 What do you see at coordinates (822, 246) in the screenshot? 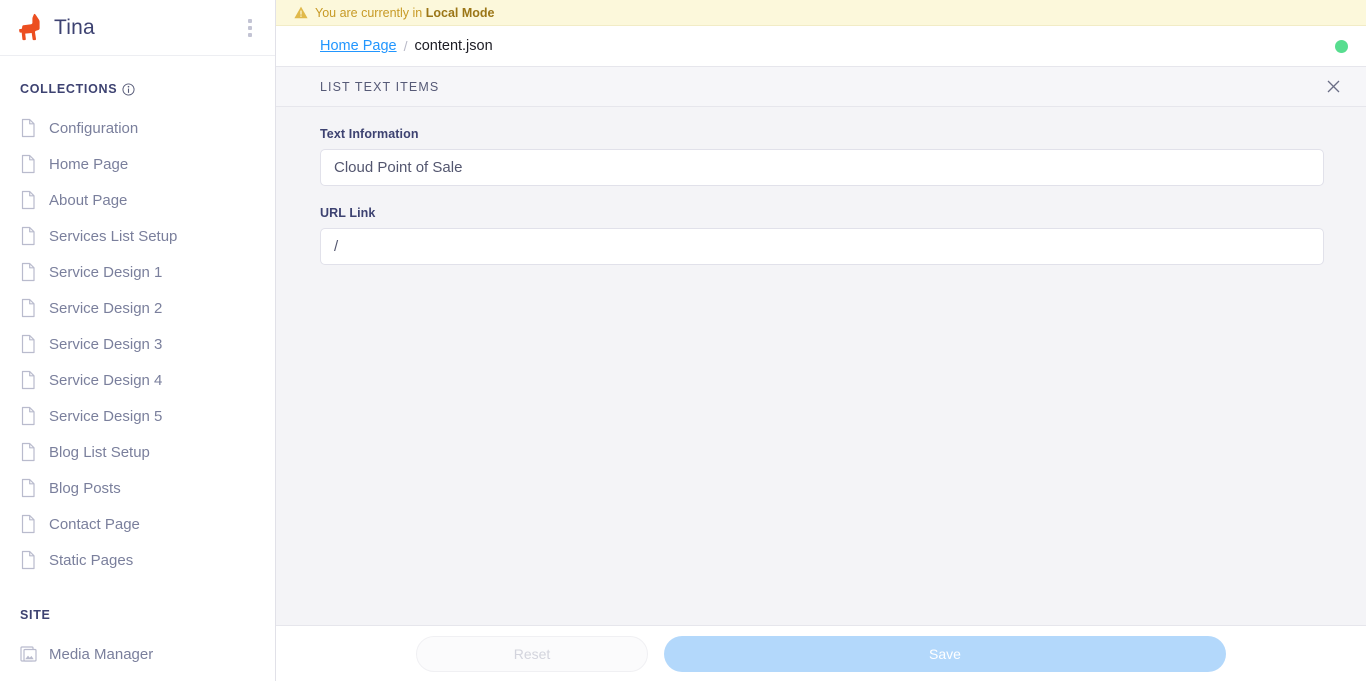
I see `field-input-url-link` at bounding box center [822, 246].